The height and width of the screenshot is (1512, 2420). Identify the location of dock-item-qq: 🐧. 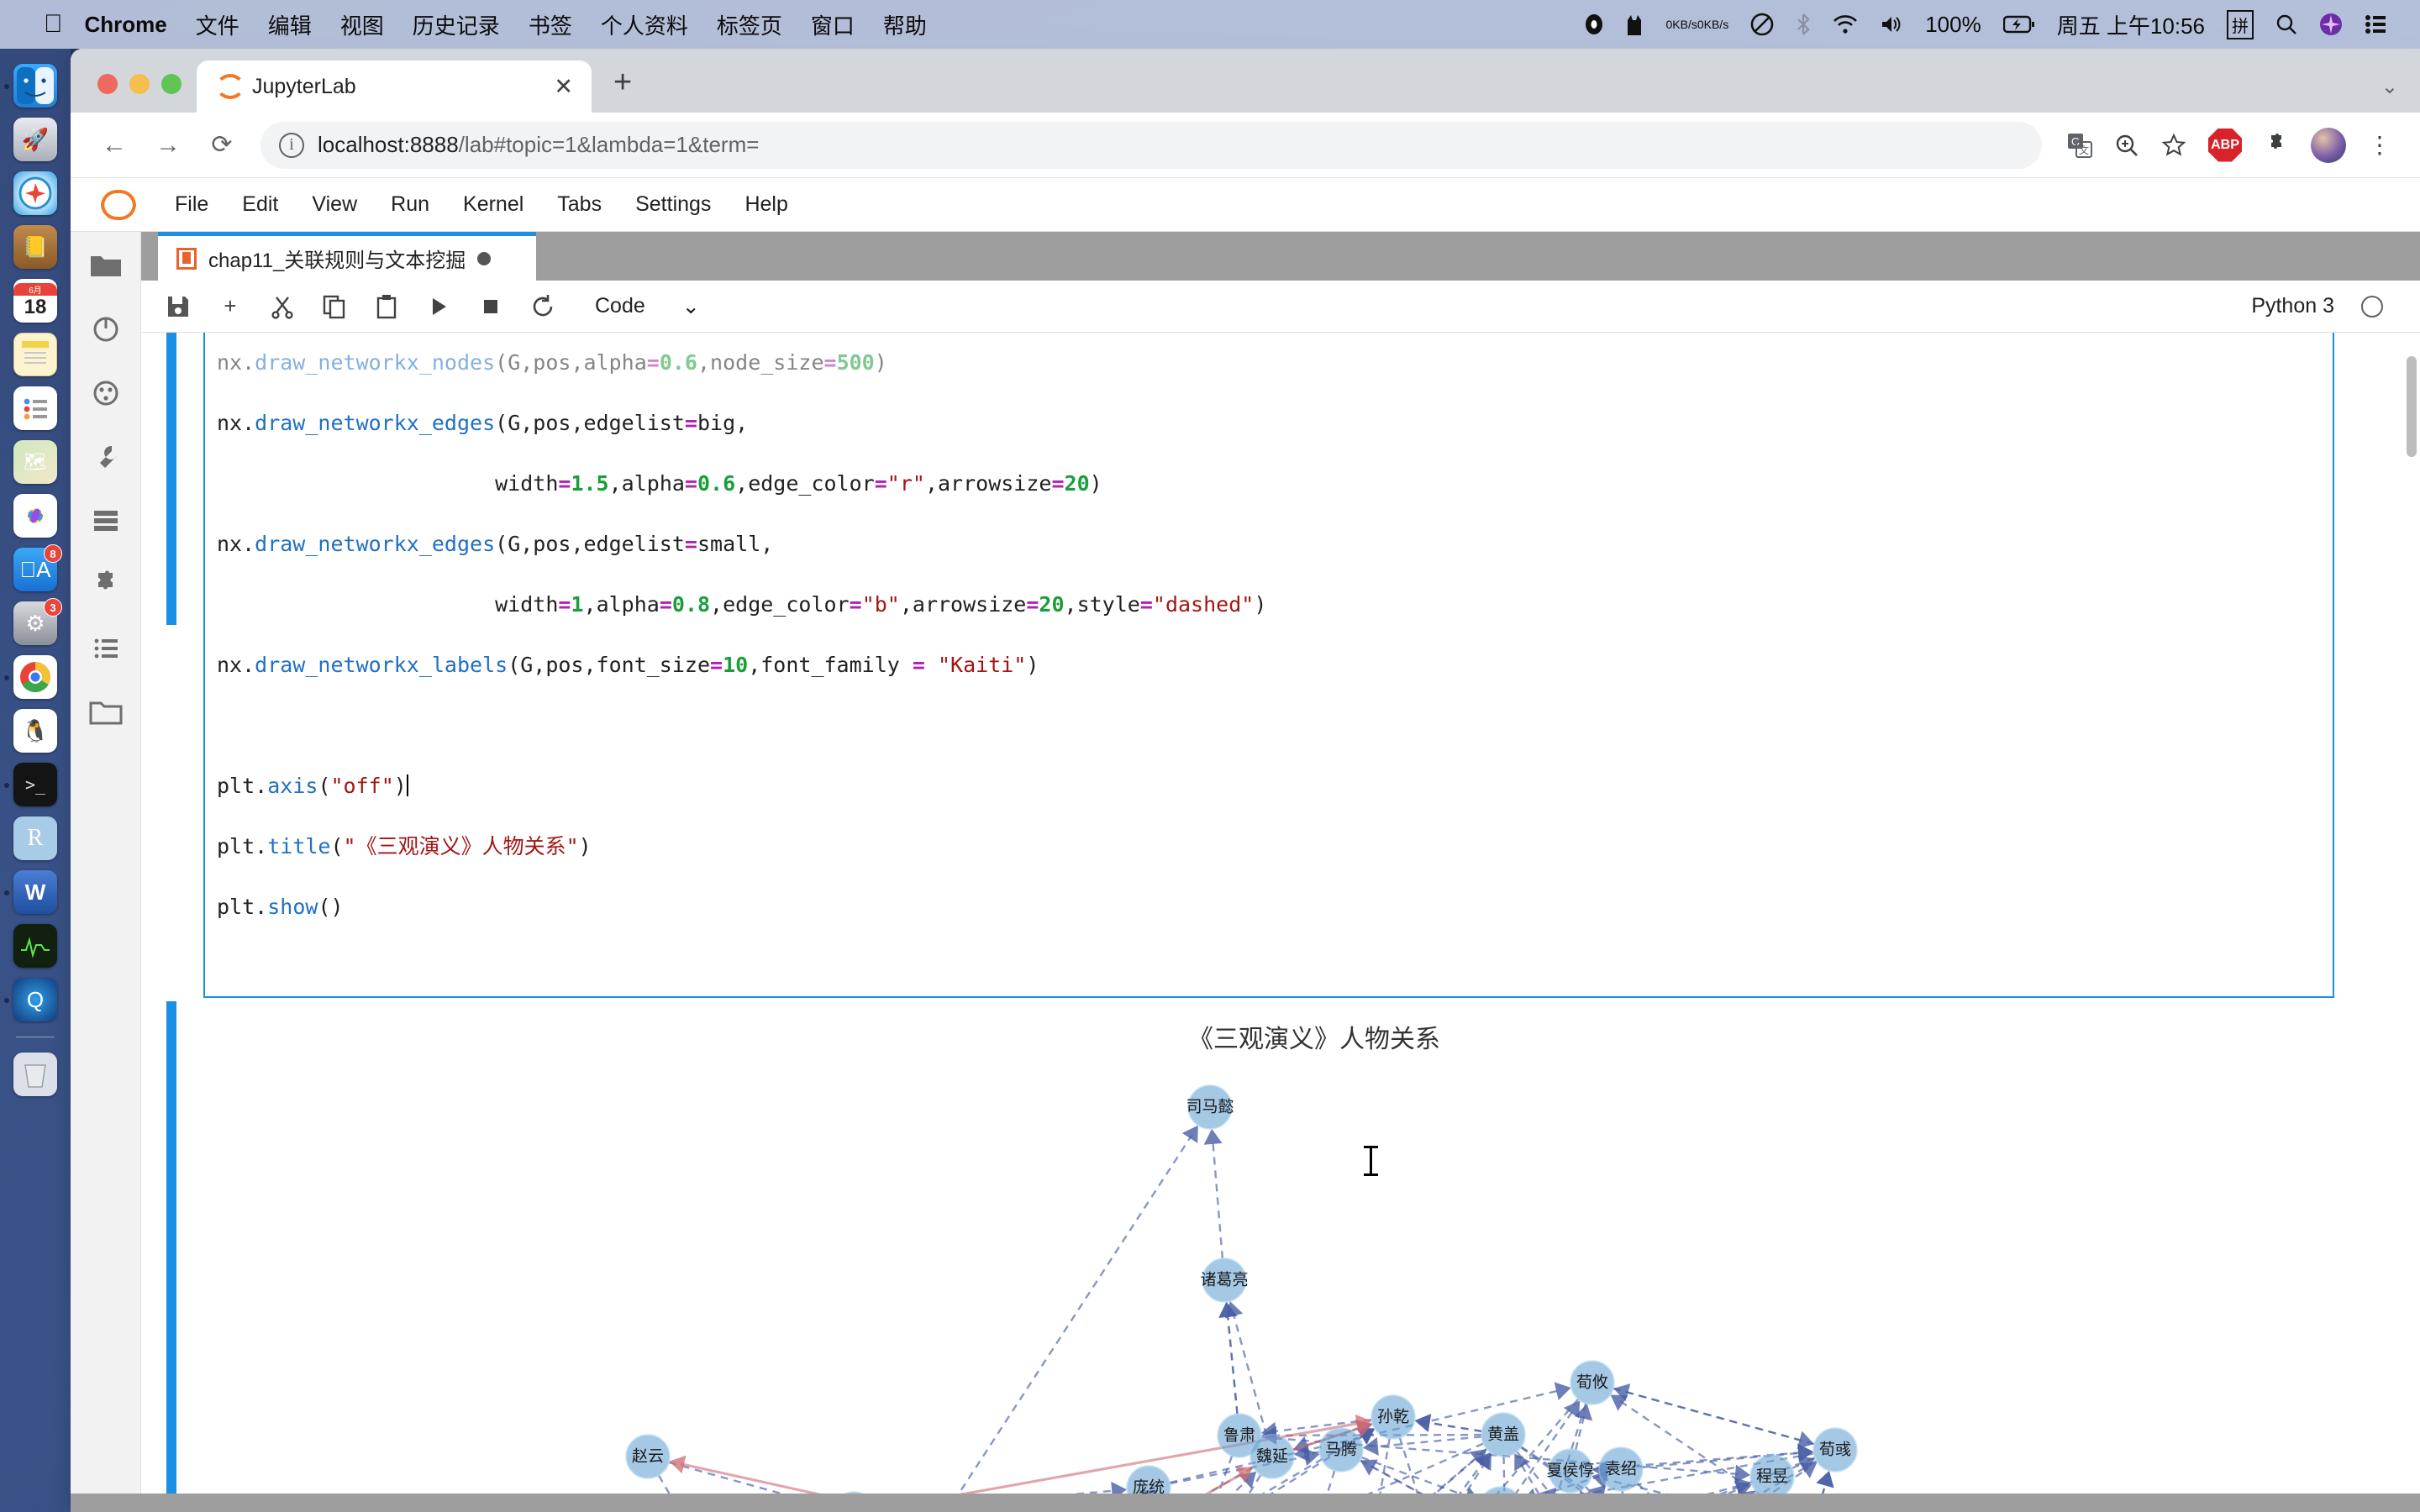
(35, 731).